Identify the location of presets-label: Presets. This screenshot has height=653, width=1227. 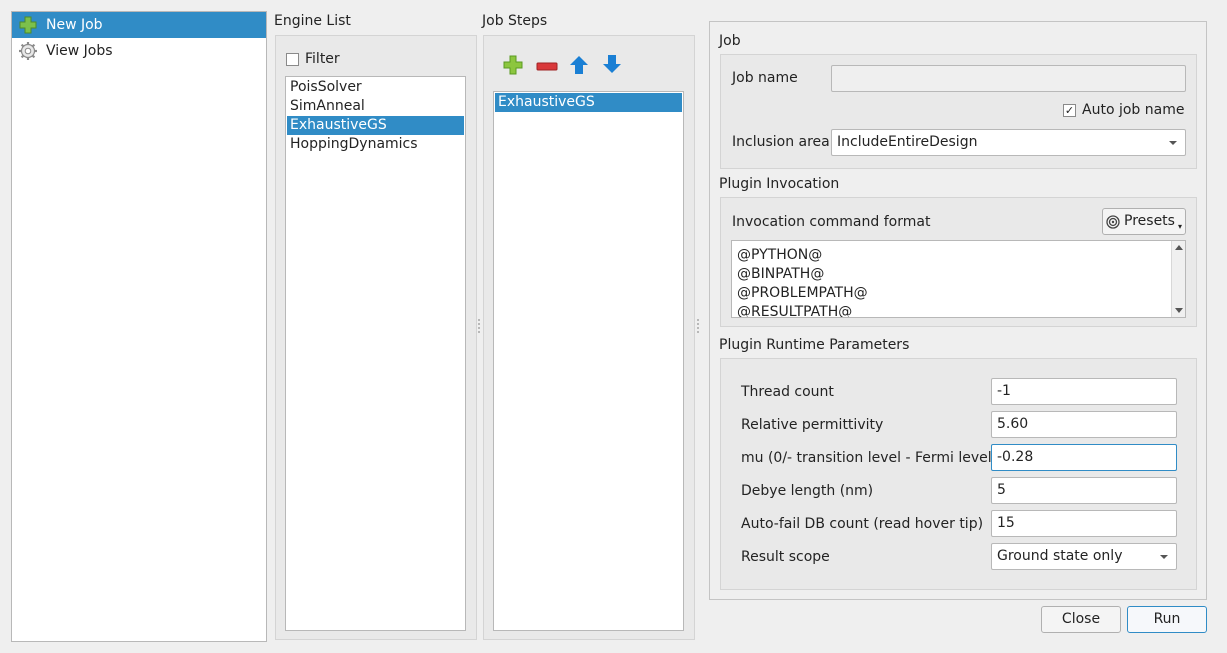
(1149, 221).